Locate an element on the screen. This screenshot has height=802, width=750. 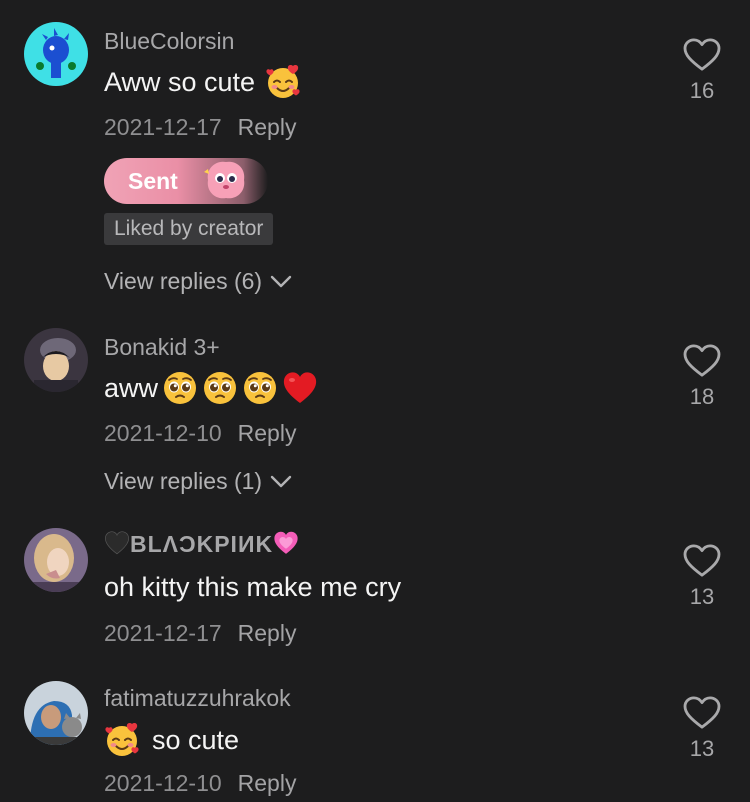
like-count: 18 is located at coordinates (702, 396).